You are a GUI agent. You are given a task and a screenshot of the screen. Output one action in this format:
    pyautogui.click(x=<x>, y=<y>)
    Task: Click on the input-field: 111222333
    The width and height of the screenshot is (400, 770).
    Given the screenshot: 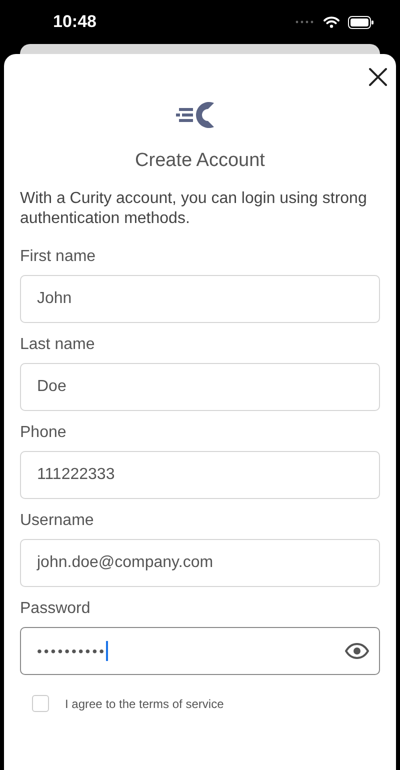 What is the action you would take?
    pyautogui.click(x=200, y=475)
    